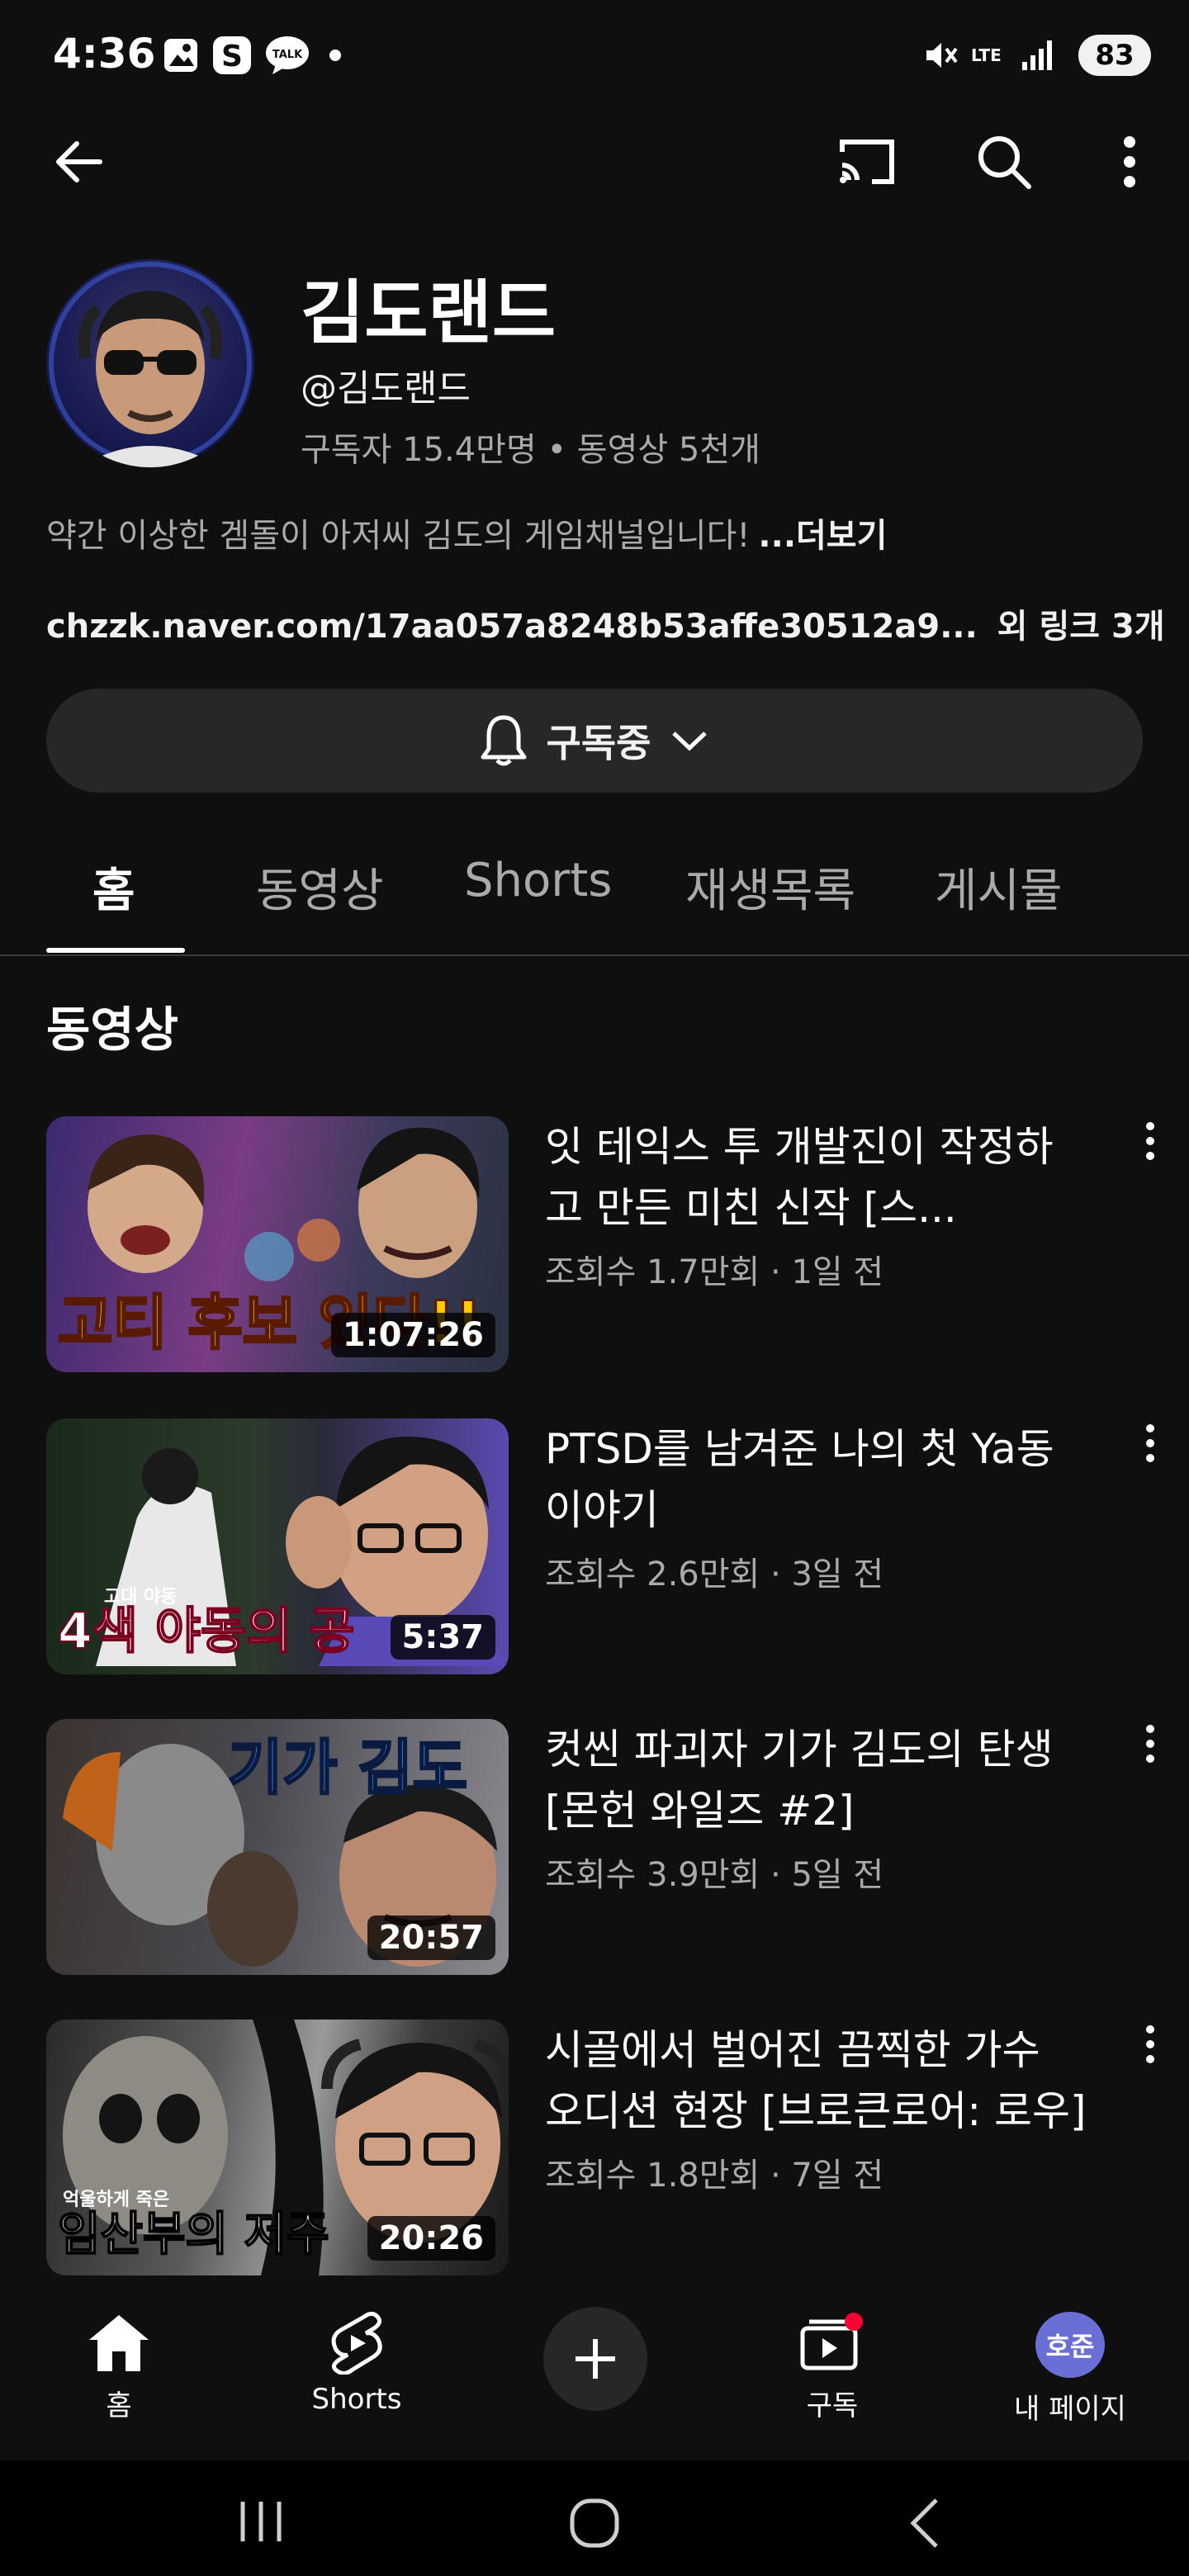  What do you see at coordinates (594, 53) in the screenshot?
I see `status-bar: 4:36 S TALK LTE 83` at bounding box center [594, 53].